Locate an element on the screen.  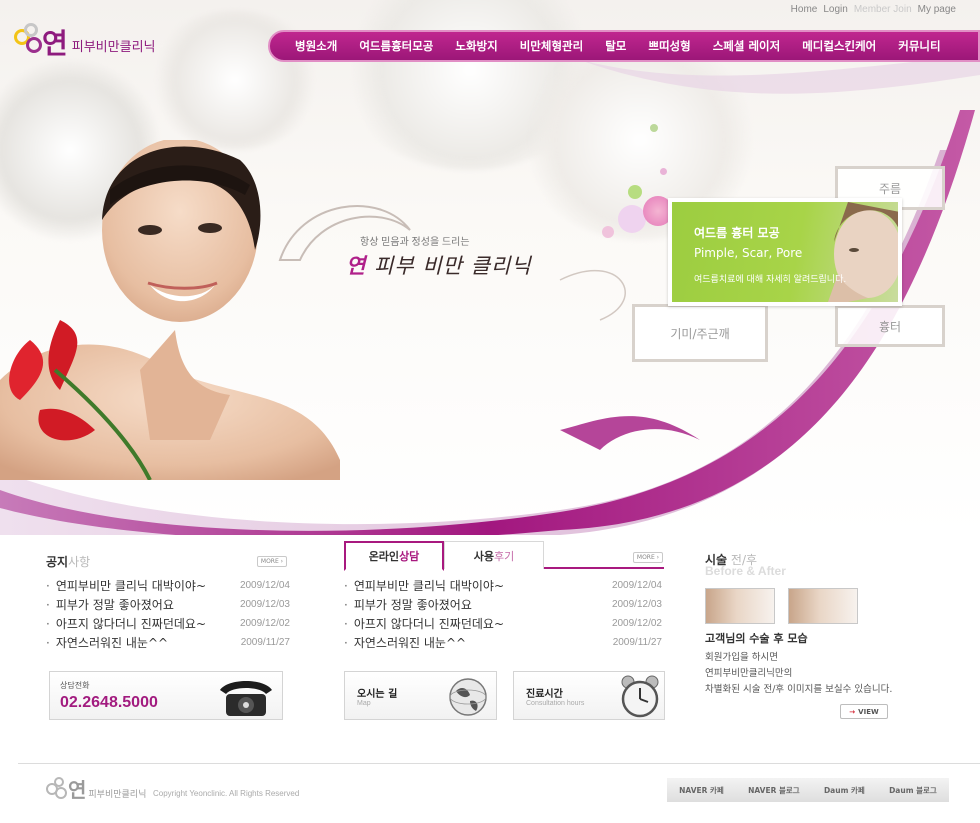
top-utility-links: Home Login Member Join My page is located at coordinates (873, 9).